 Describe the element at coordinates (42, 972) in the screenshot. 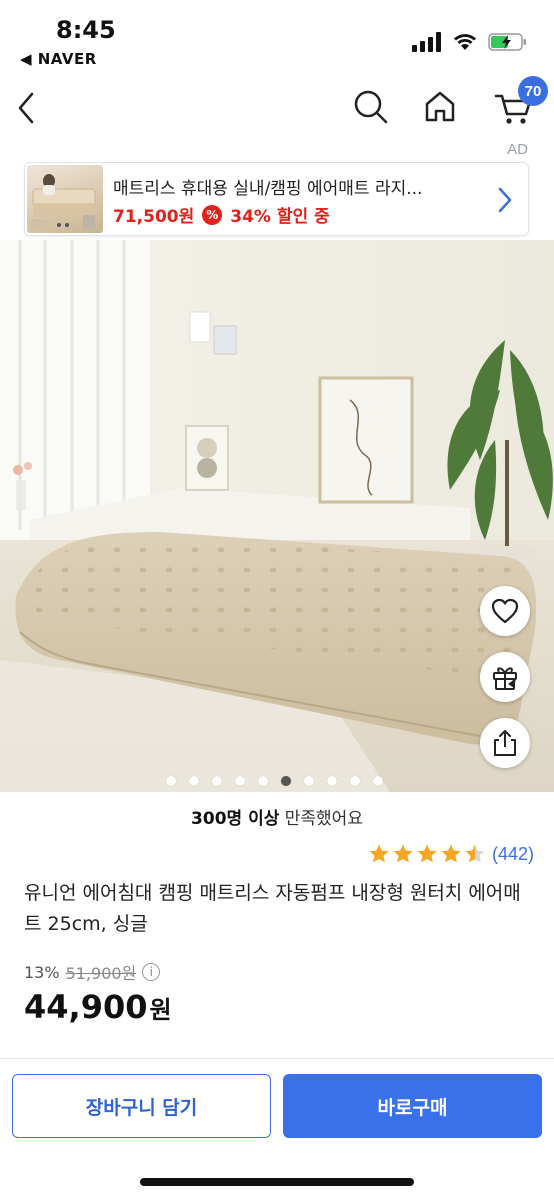

I see `discount-rate: 13%` at that location.